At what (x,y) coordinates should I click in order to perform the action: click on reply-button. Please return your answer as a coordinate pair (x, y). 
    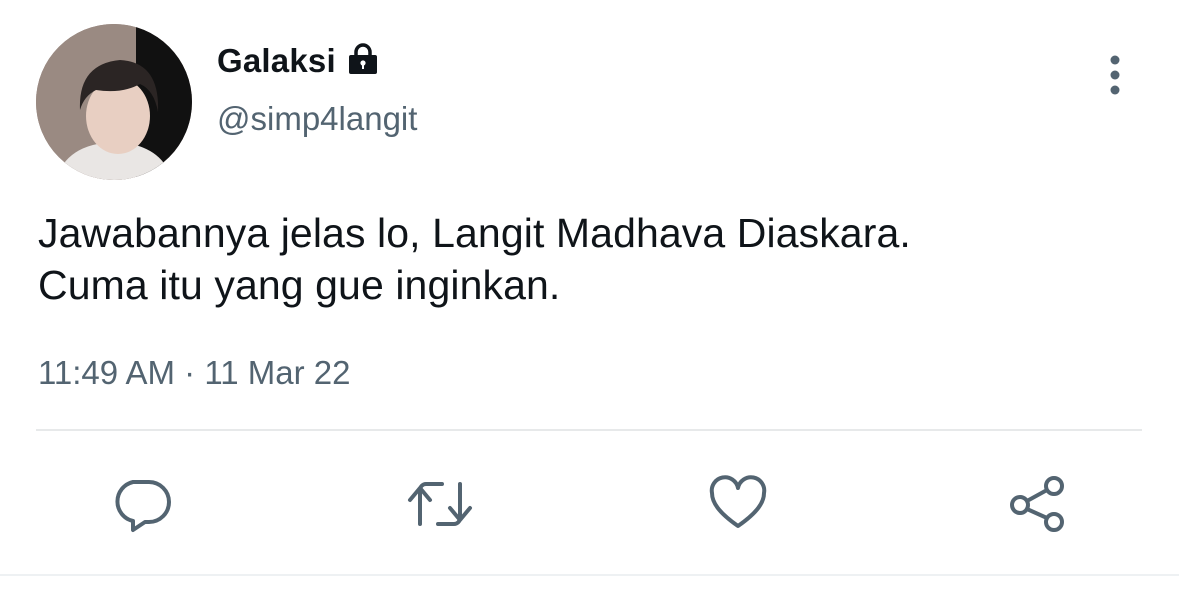
    Looking at the image, I should click on (141, 504).